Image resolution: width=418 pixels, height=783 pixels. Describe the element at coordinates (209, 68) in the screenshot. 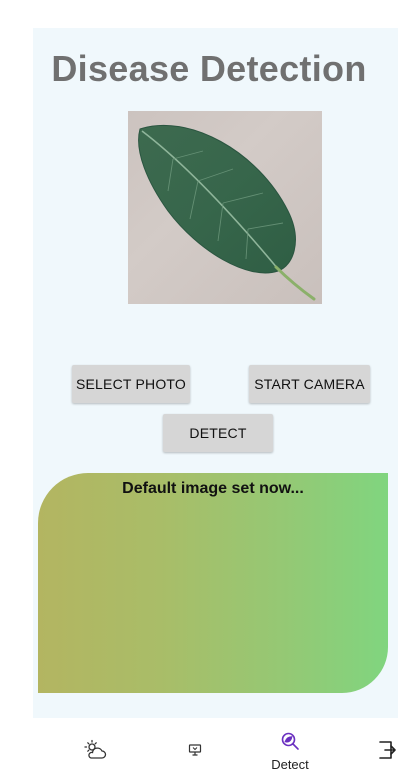

I see `page-title: Disease Detection` at that location.